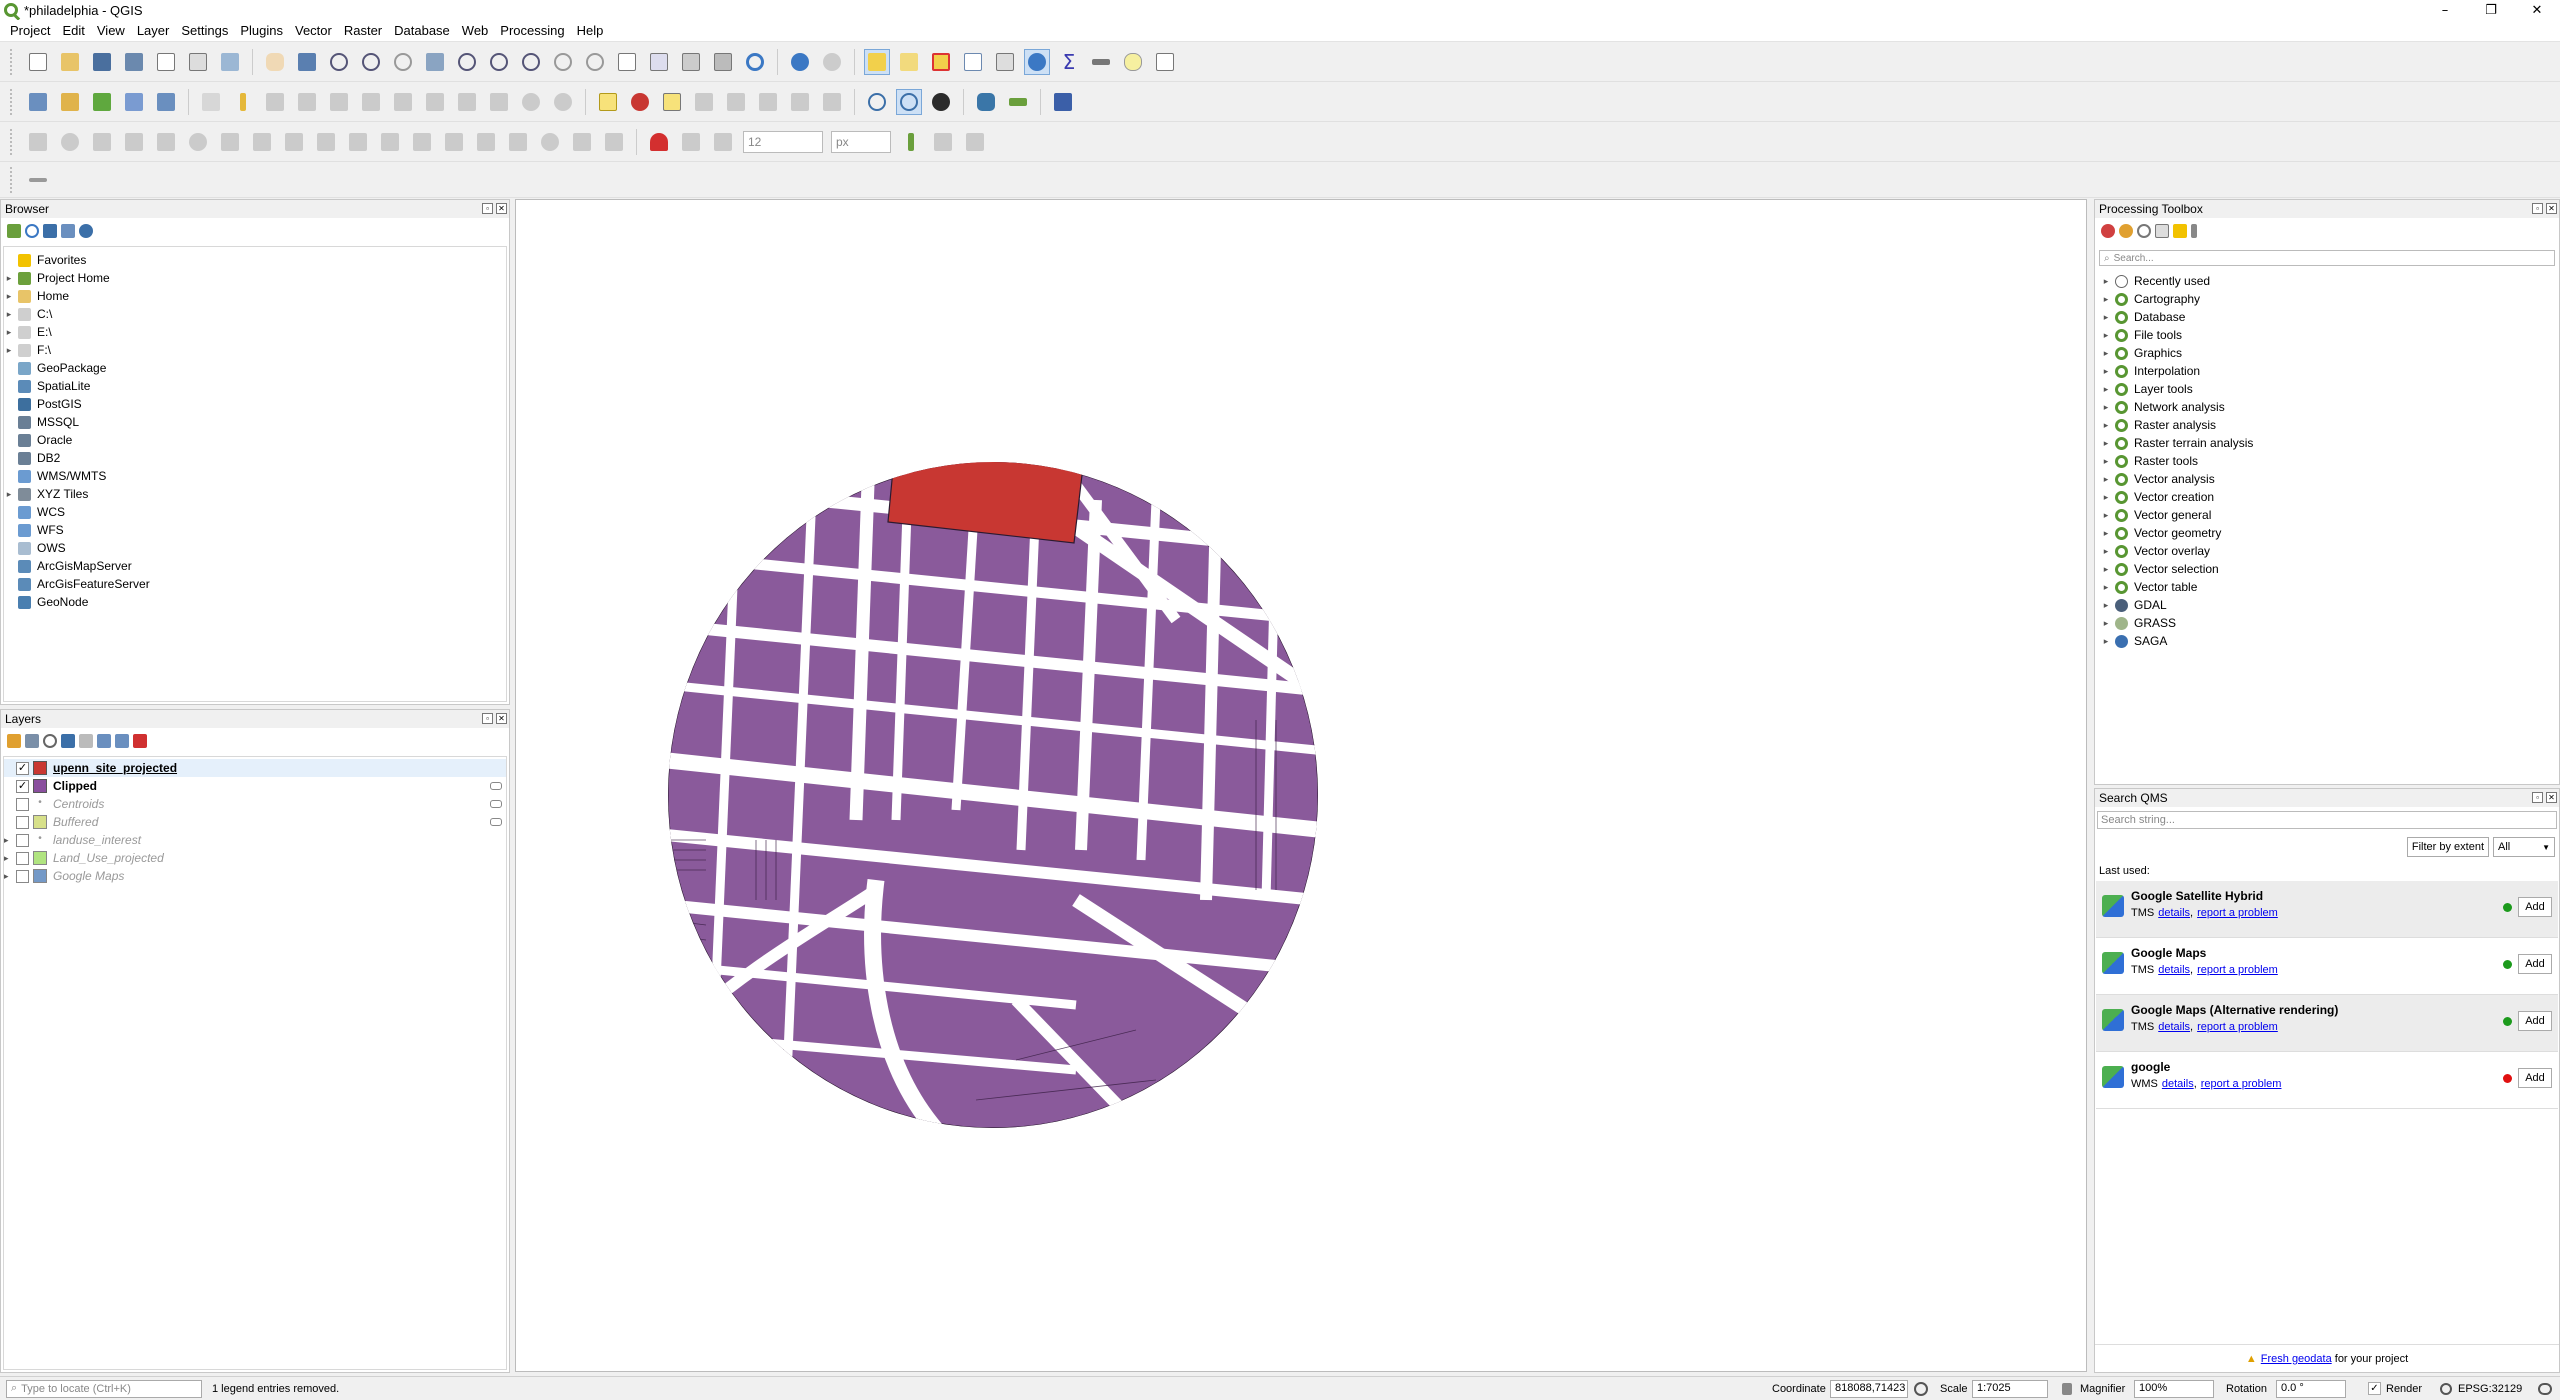 The height and width of the screenshot is (1400, 2560). What do you see at coordinates (255, 440) in the screenshot?
I see `browser-item: Oracle` at bounding box center [255, 440].